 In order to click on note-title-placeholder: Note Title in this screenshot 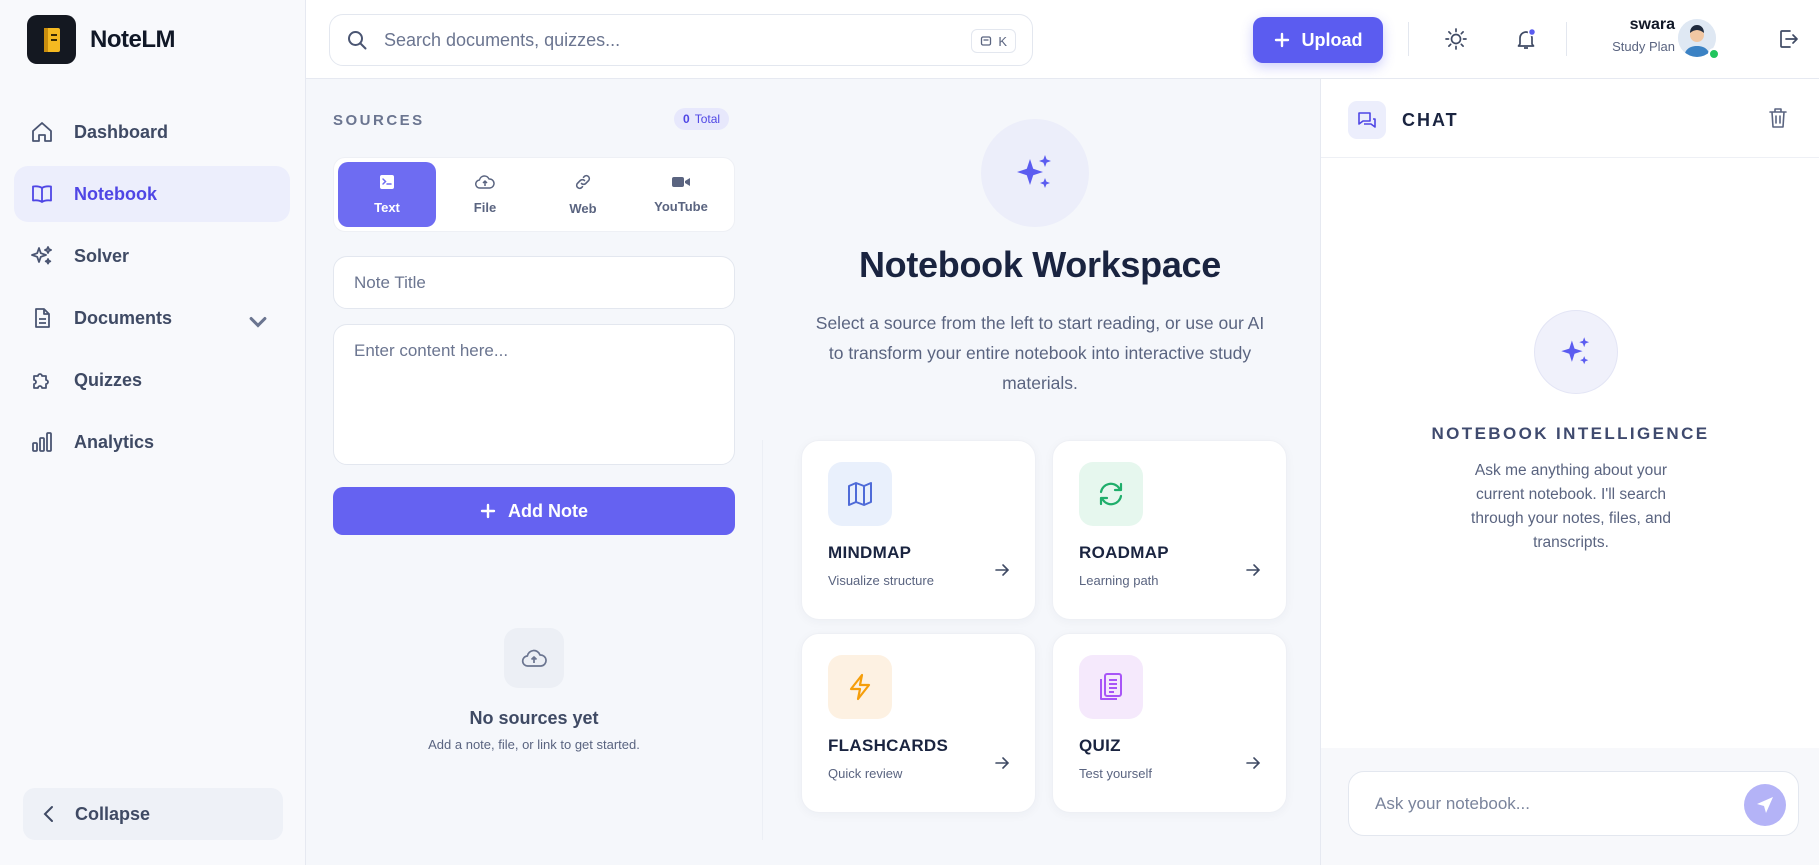, I will do `click(390, 282)`.